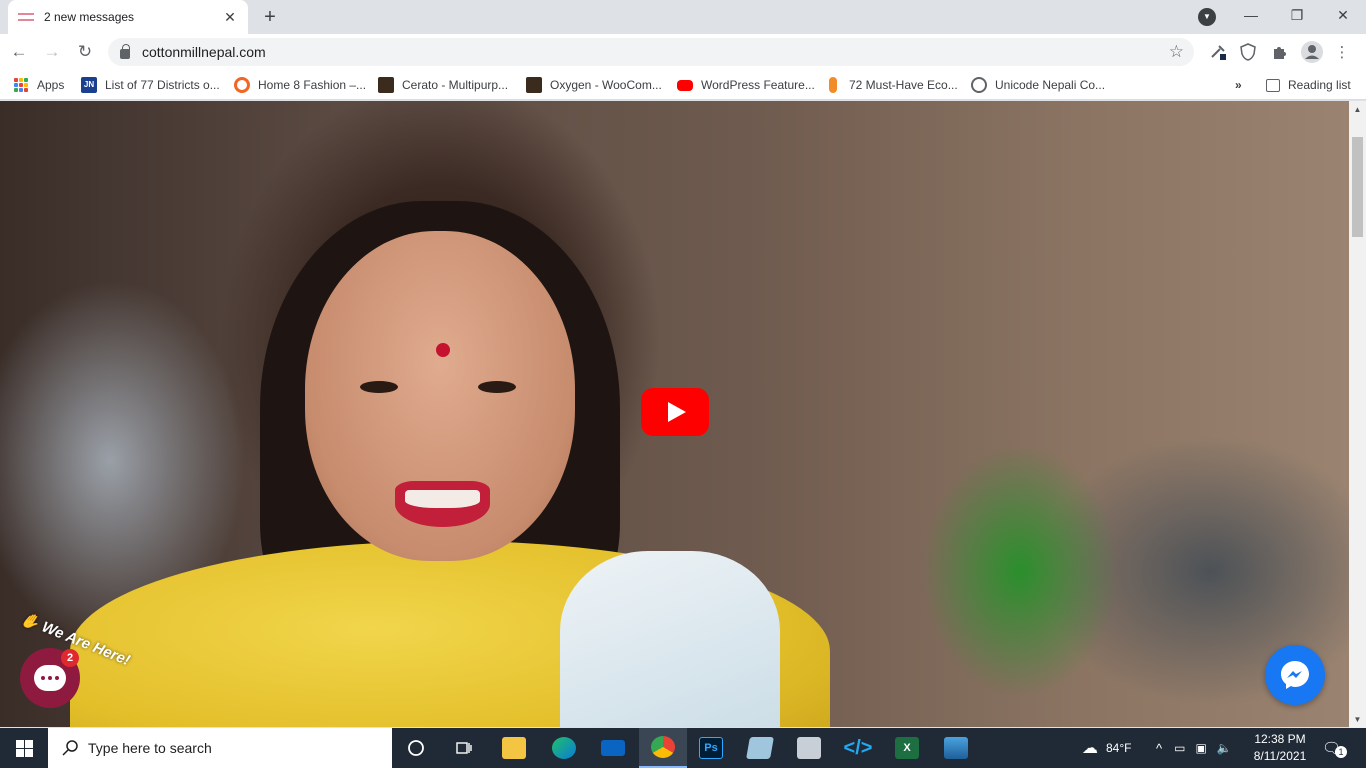 The image size is (1366, 768). I want to click on youtube-icon, so click(685, 85).